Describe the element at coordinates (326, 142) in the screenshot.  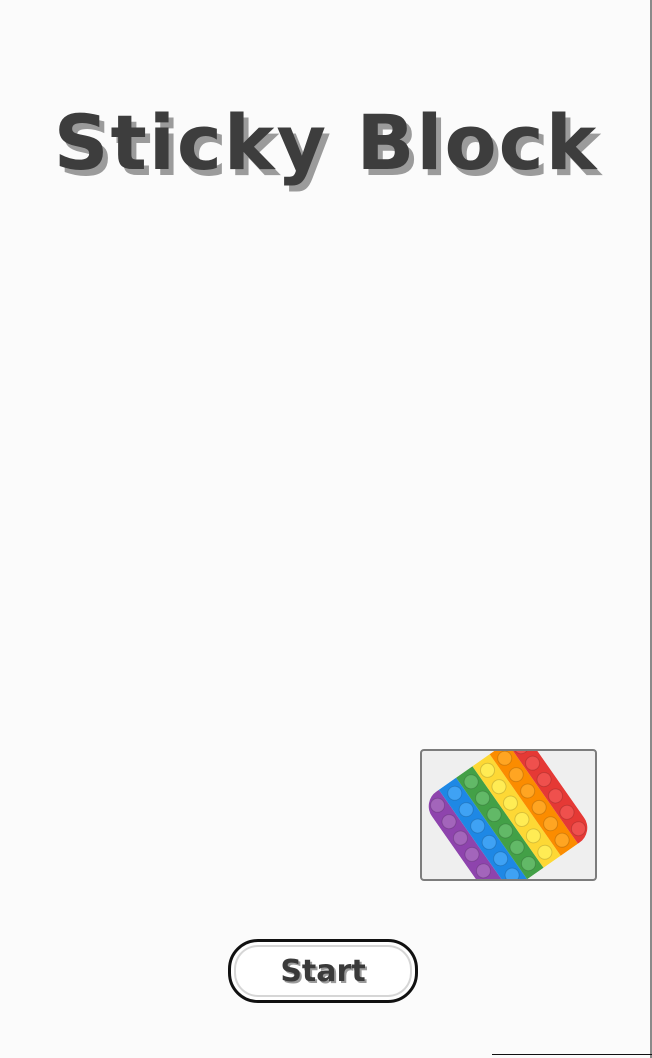
I see `game-title: Sticky Block` at that location.